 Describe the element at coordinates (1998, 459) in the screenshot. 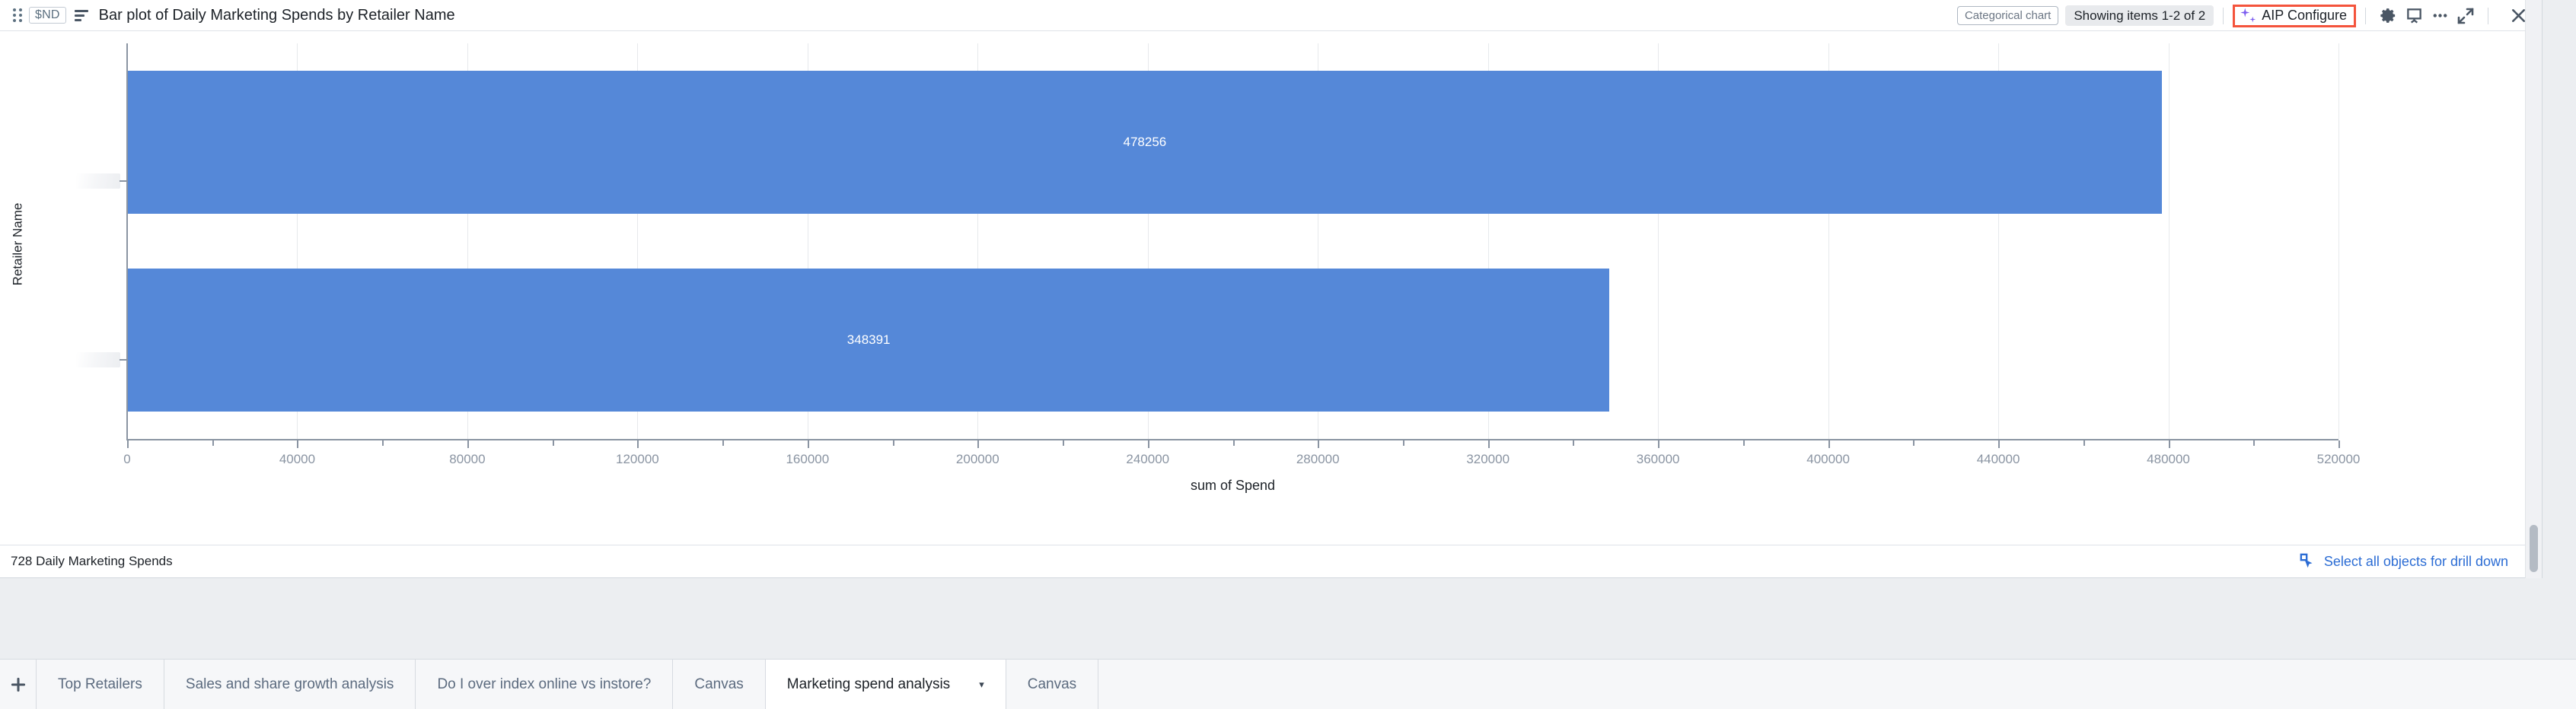

I see `x-axis-tick-label: 440000` at that location.